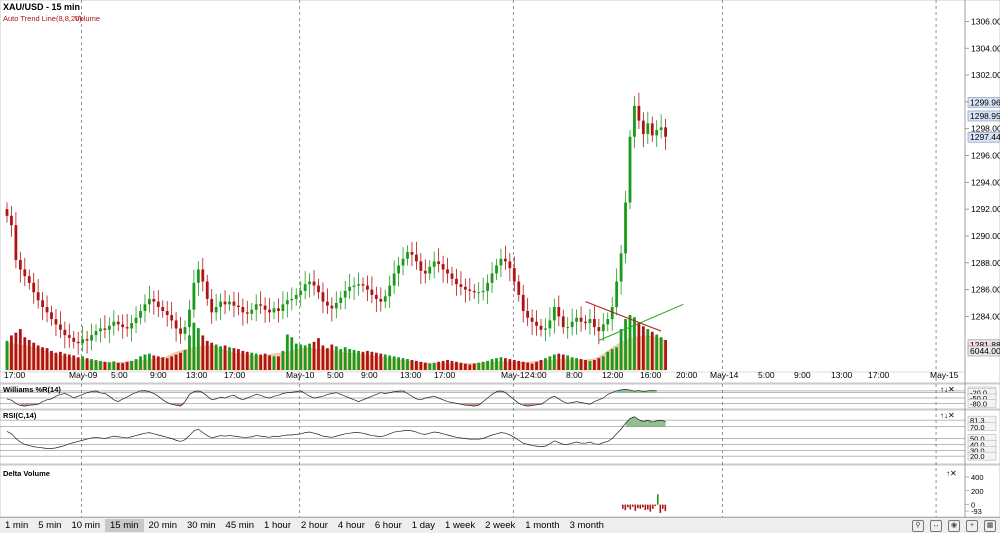 Image resolution: width=1000 pixels, height=533 pixels. I want to click on price-tick-label: 1286.00, so click(985, 290).